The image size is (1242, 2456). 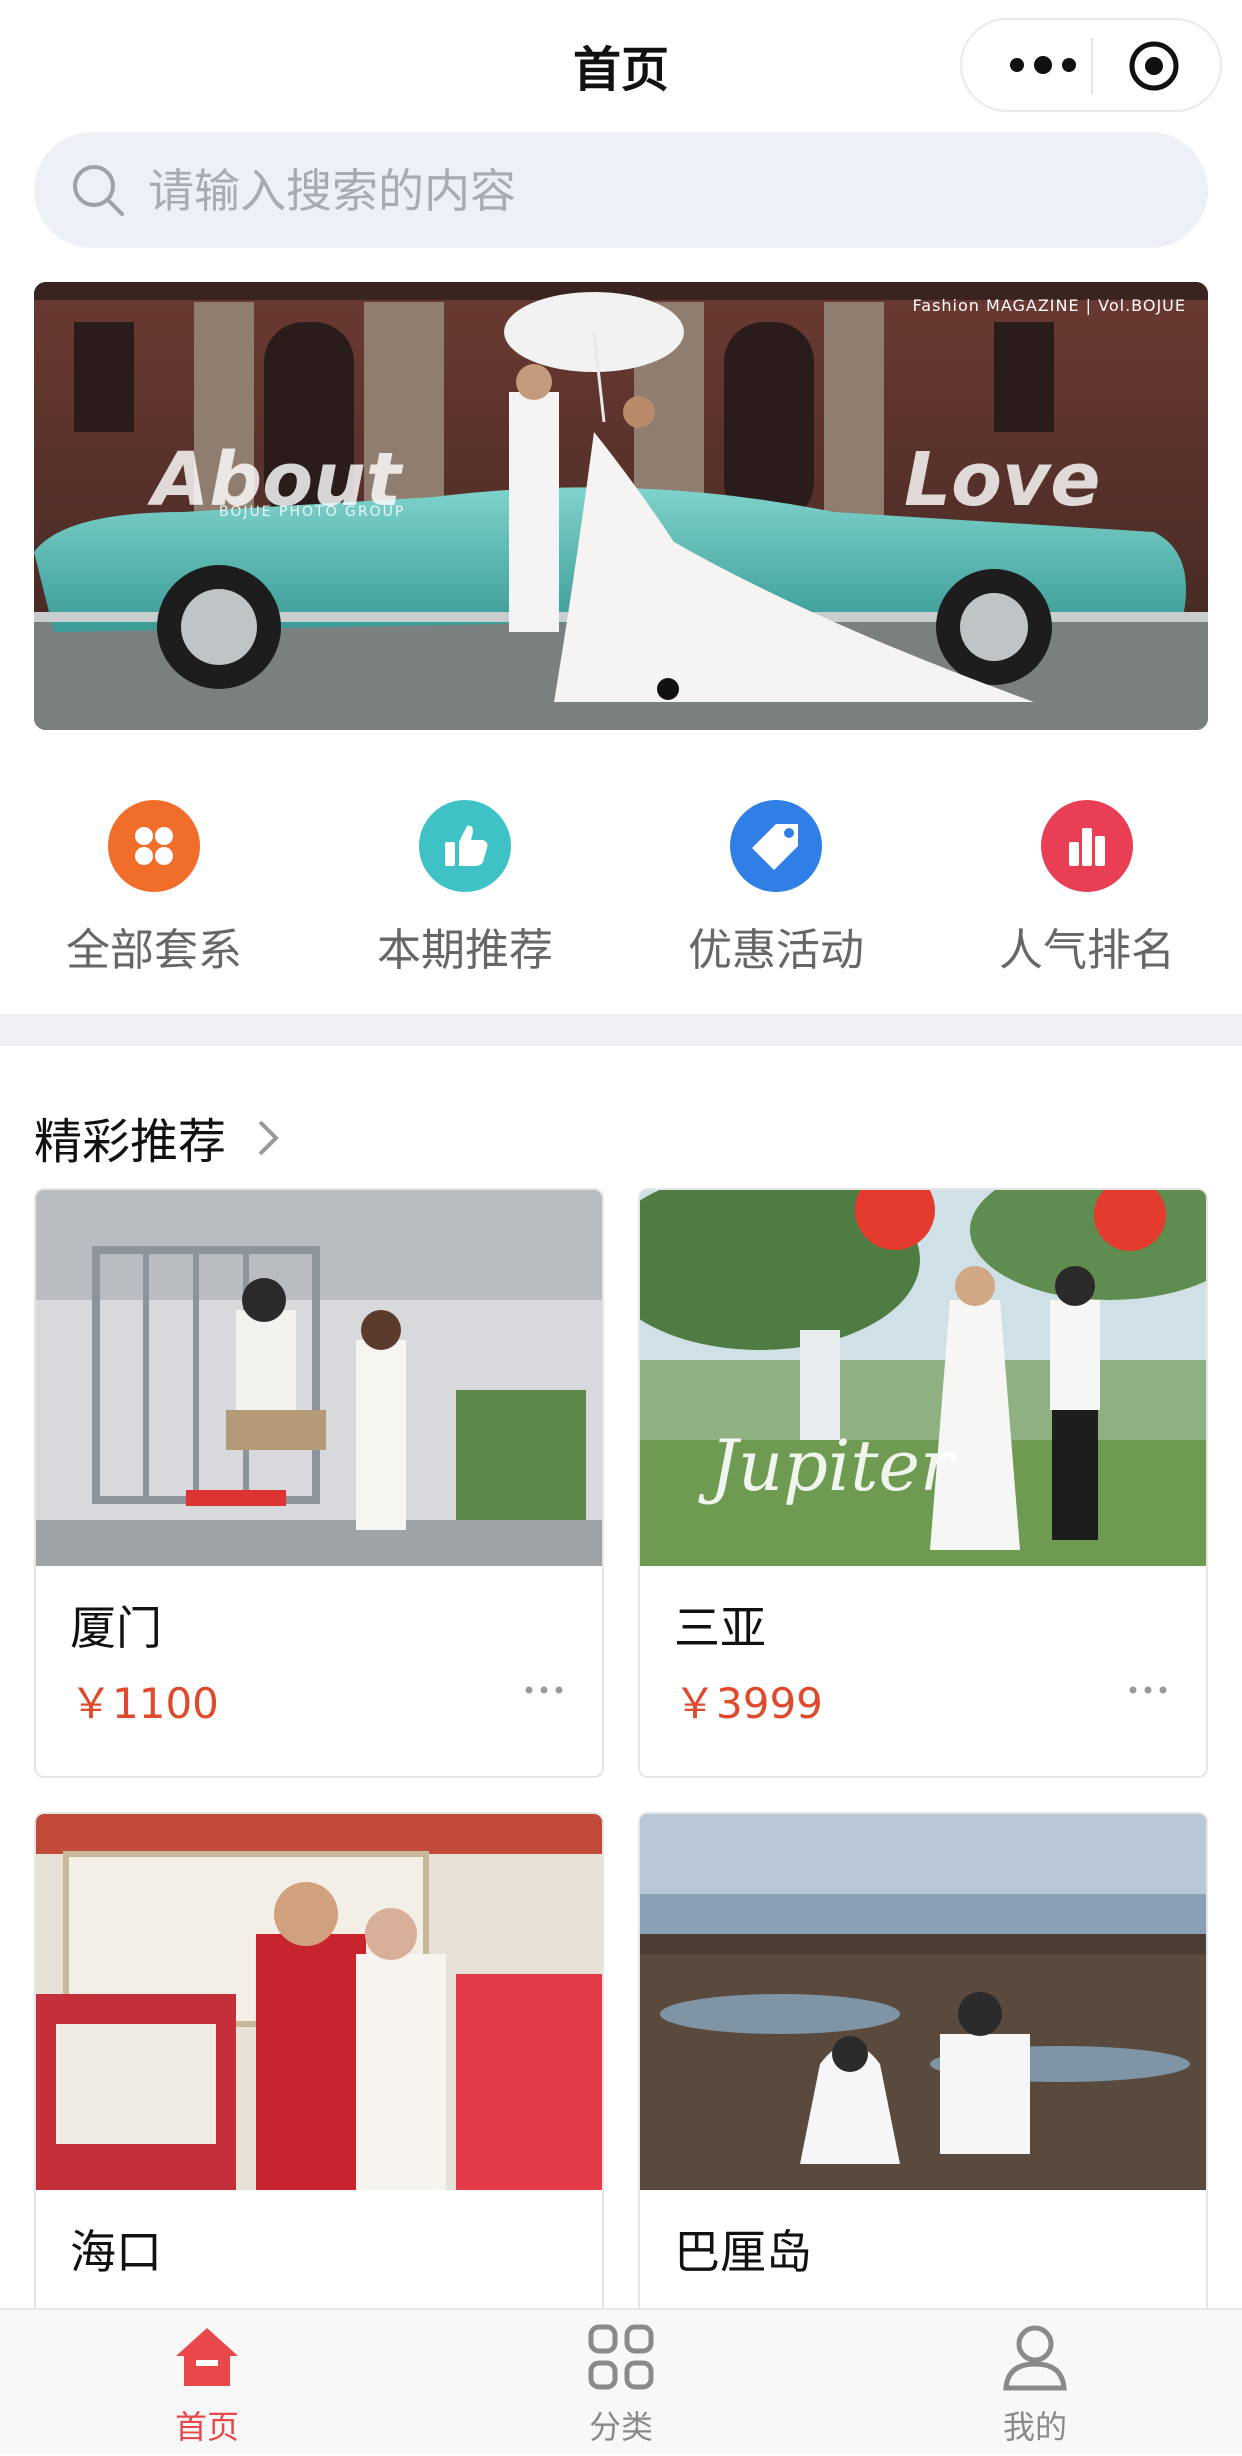 I want to click on mini-program-capsule, so click(x=1091, y=65).